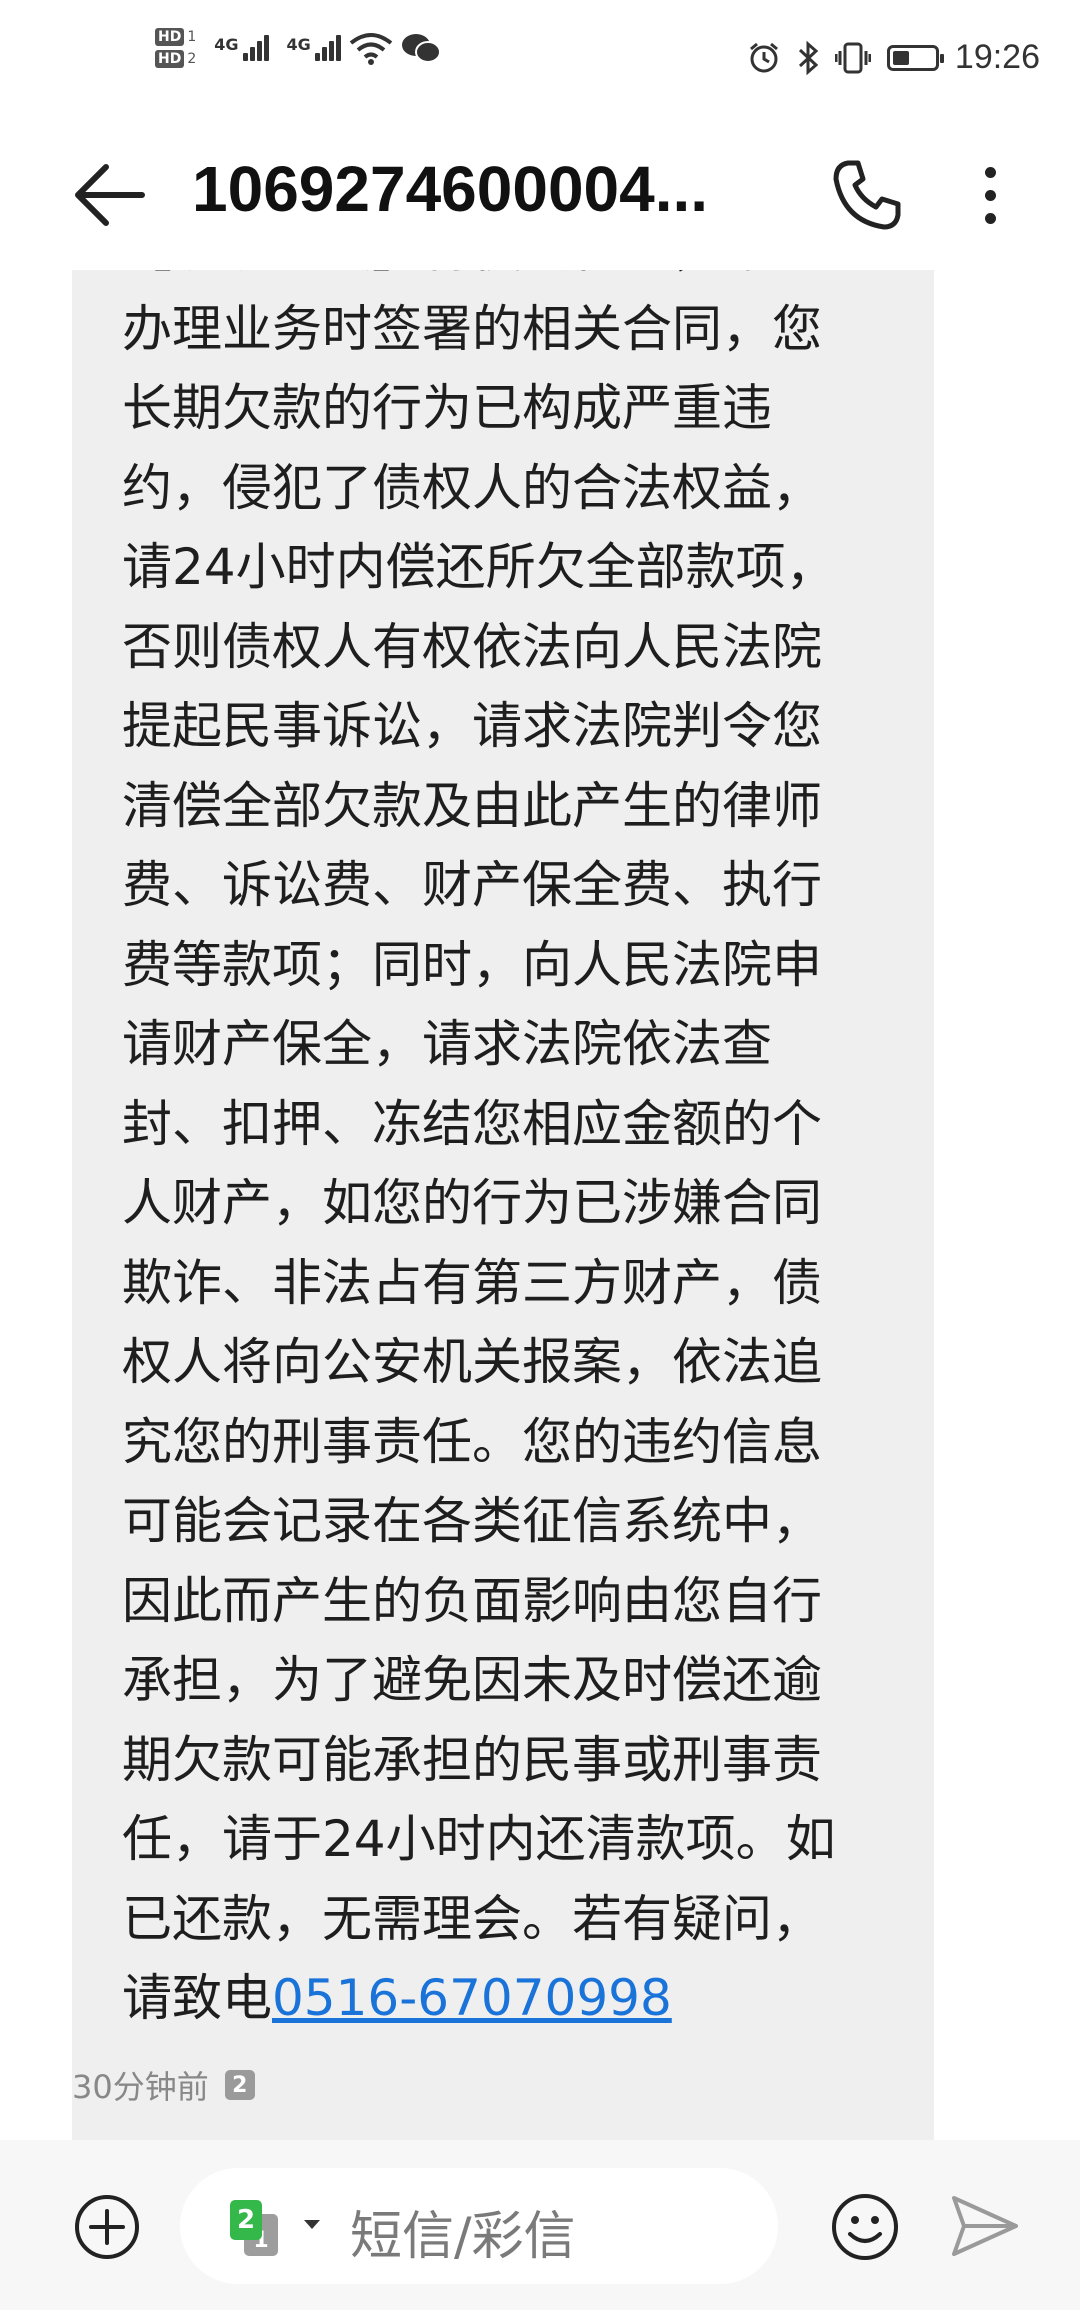 The height and width of the screenshot is (2310, 1080). I want to click on message-timestamp: 30分钟前, so click(140, 2087).